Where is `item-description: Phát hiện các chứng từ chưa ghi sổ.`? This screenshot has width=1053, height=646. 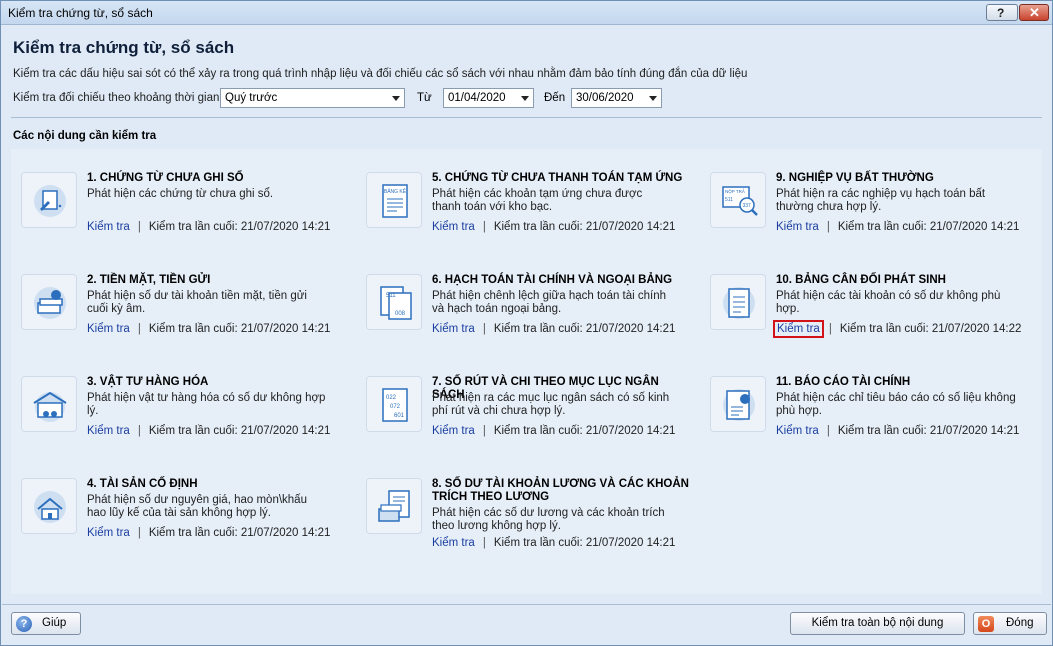
item-description: Phát hiện các chứng từ chưa ghi sổ. is located at coordinates (180, 194).